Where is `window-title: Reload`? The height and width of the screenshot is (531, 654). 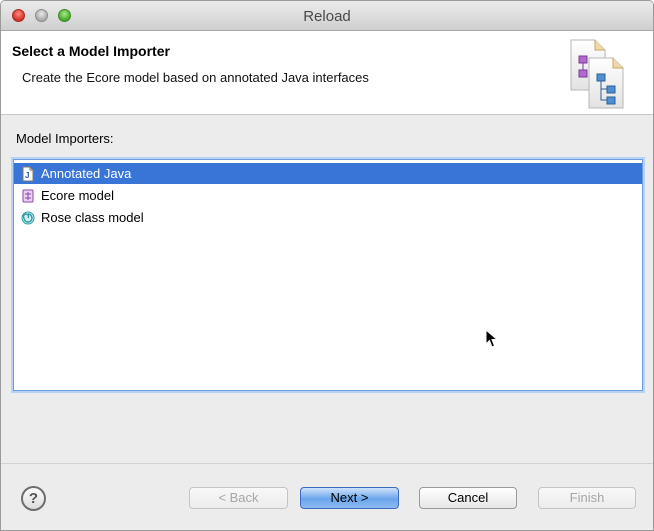 window-title: Reload is located at coordinates (327, 16).